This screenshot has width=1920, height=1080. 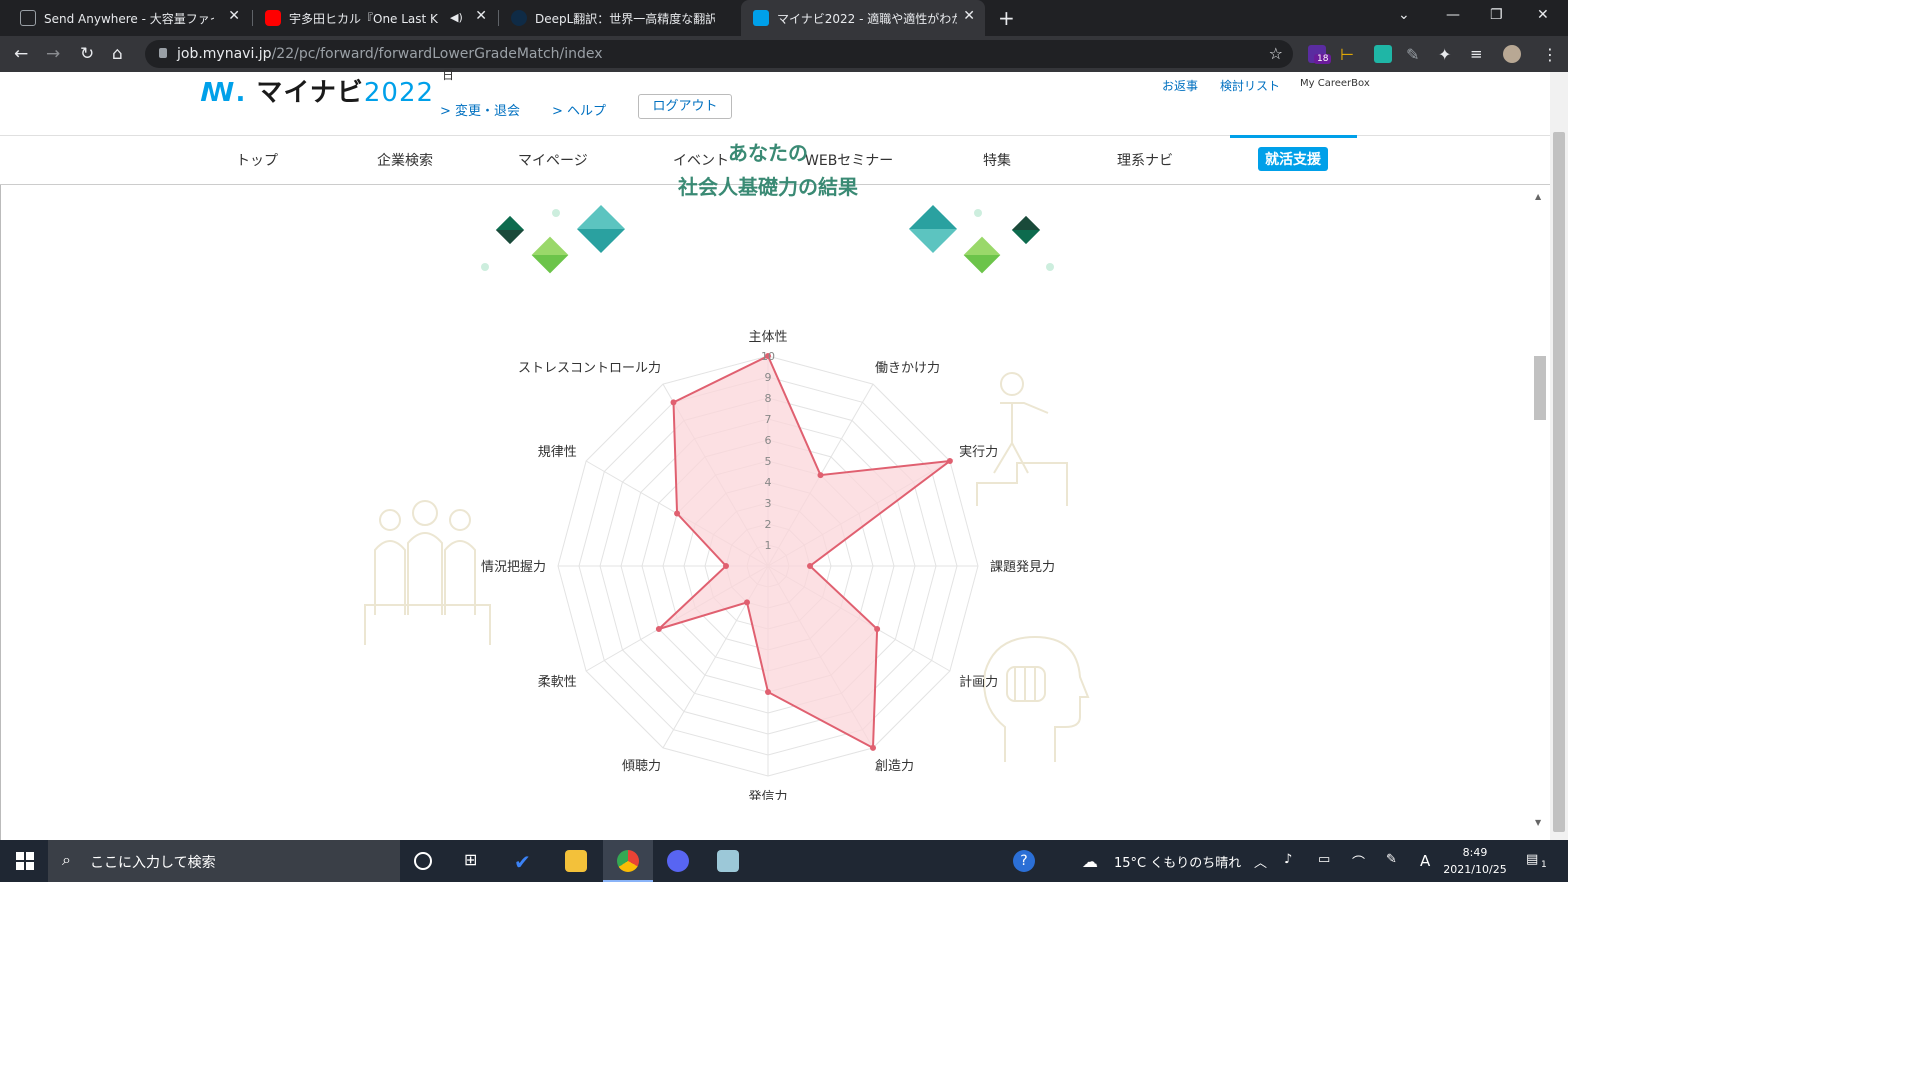 What do you see at coordinates (768, 356) in the screenshot?
I see `scale-tick-label: 10` at bounding box center [768, 356].